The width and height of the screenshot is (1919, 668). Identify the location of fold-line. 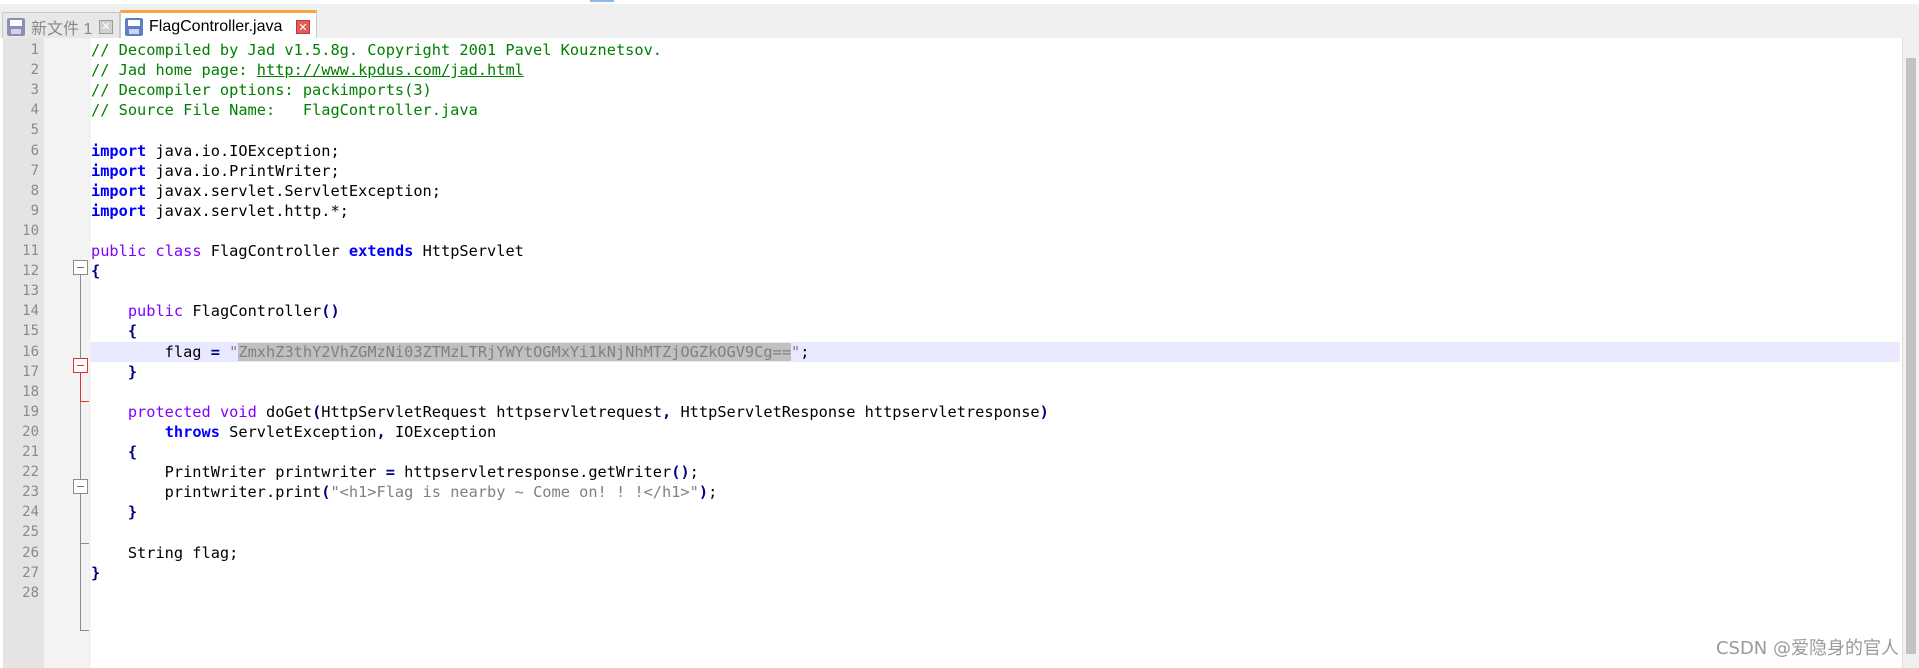
(80, 453).